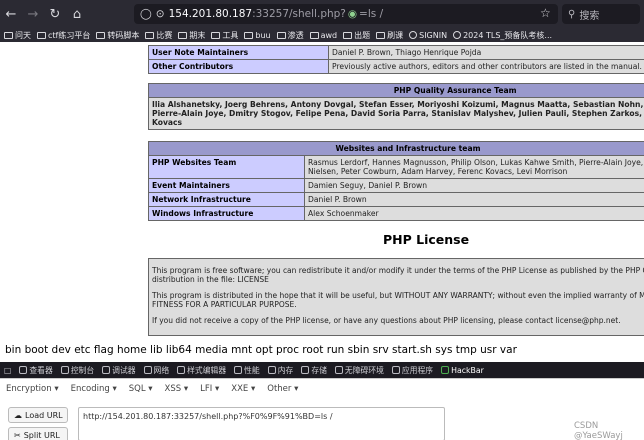 Image resolution: width=644 pixels, height=440 pixels. I want to click on back-icon: ←, so click(11, 14).